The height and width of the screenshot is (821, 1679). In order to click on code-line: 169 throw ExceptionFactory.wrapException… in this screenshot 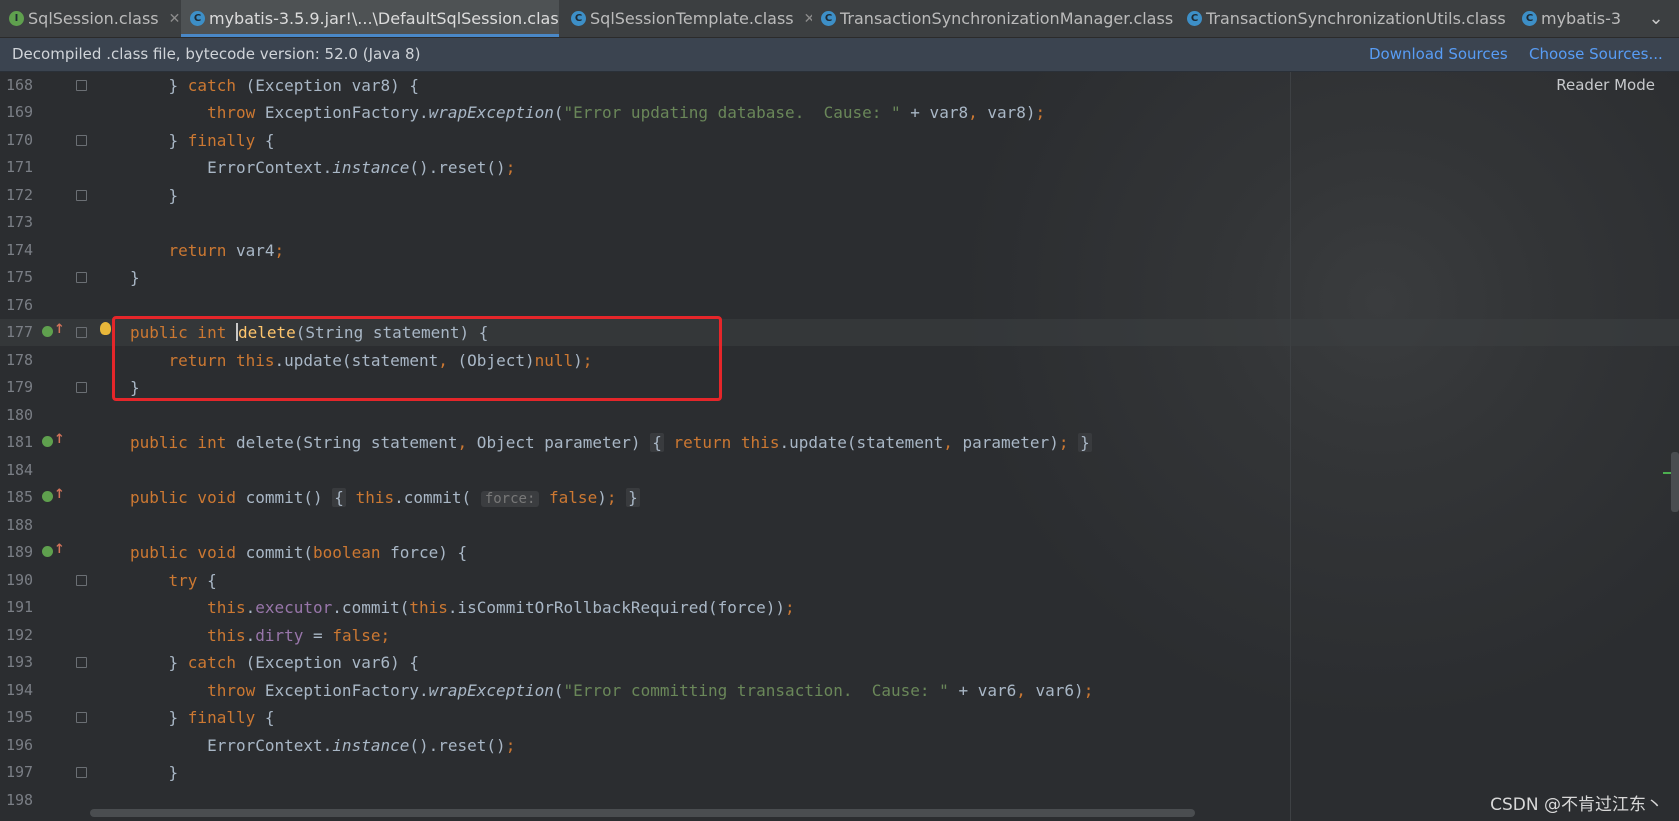, I will do `click(839, 112)`.